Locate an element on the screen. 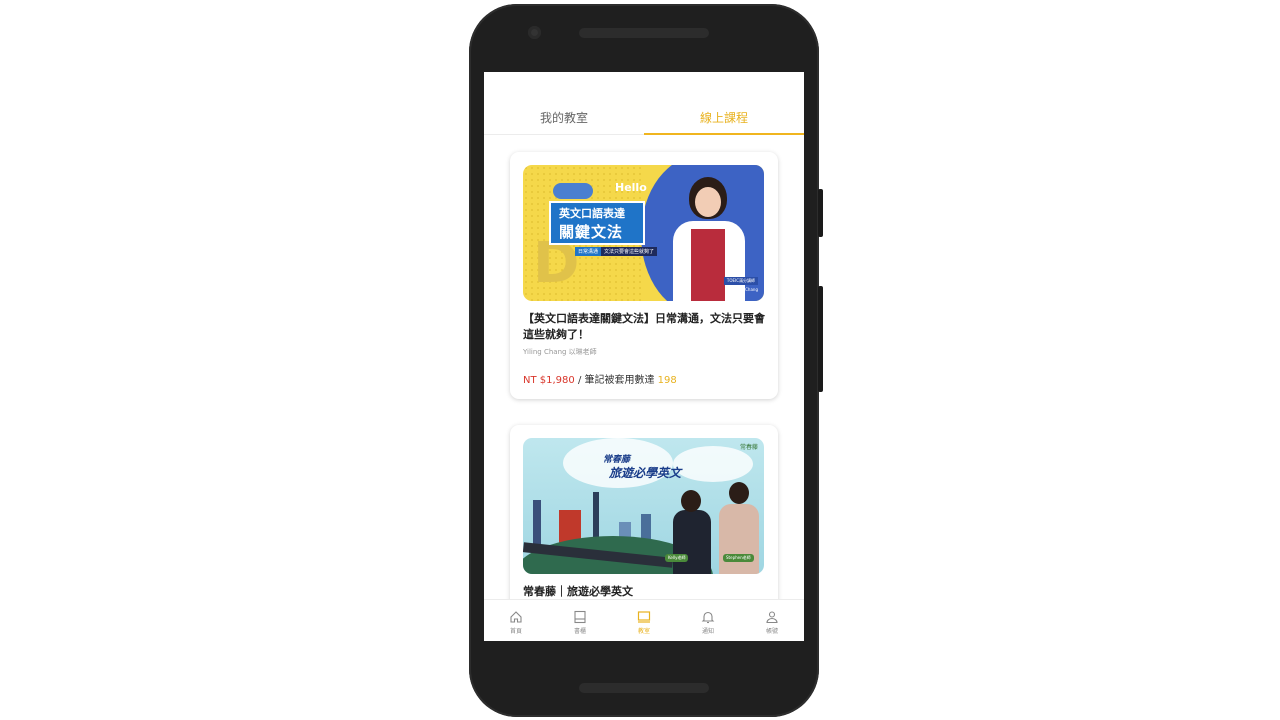 The width and height of the screenshot is (1280, 720). car-illustration is located at coordinates (573, 191).